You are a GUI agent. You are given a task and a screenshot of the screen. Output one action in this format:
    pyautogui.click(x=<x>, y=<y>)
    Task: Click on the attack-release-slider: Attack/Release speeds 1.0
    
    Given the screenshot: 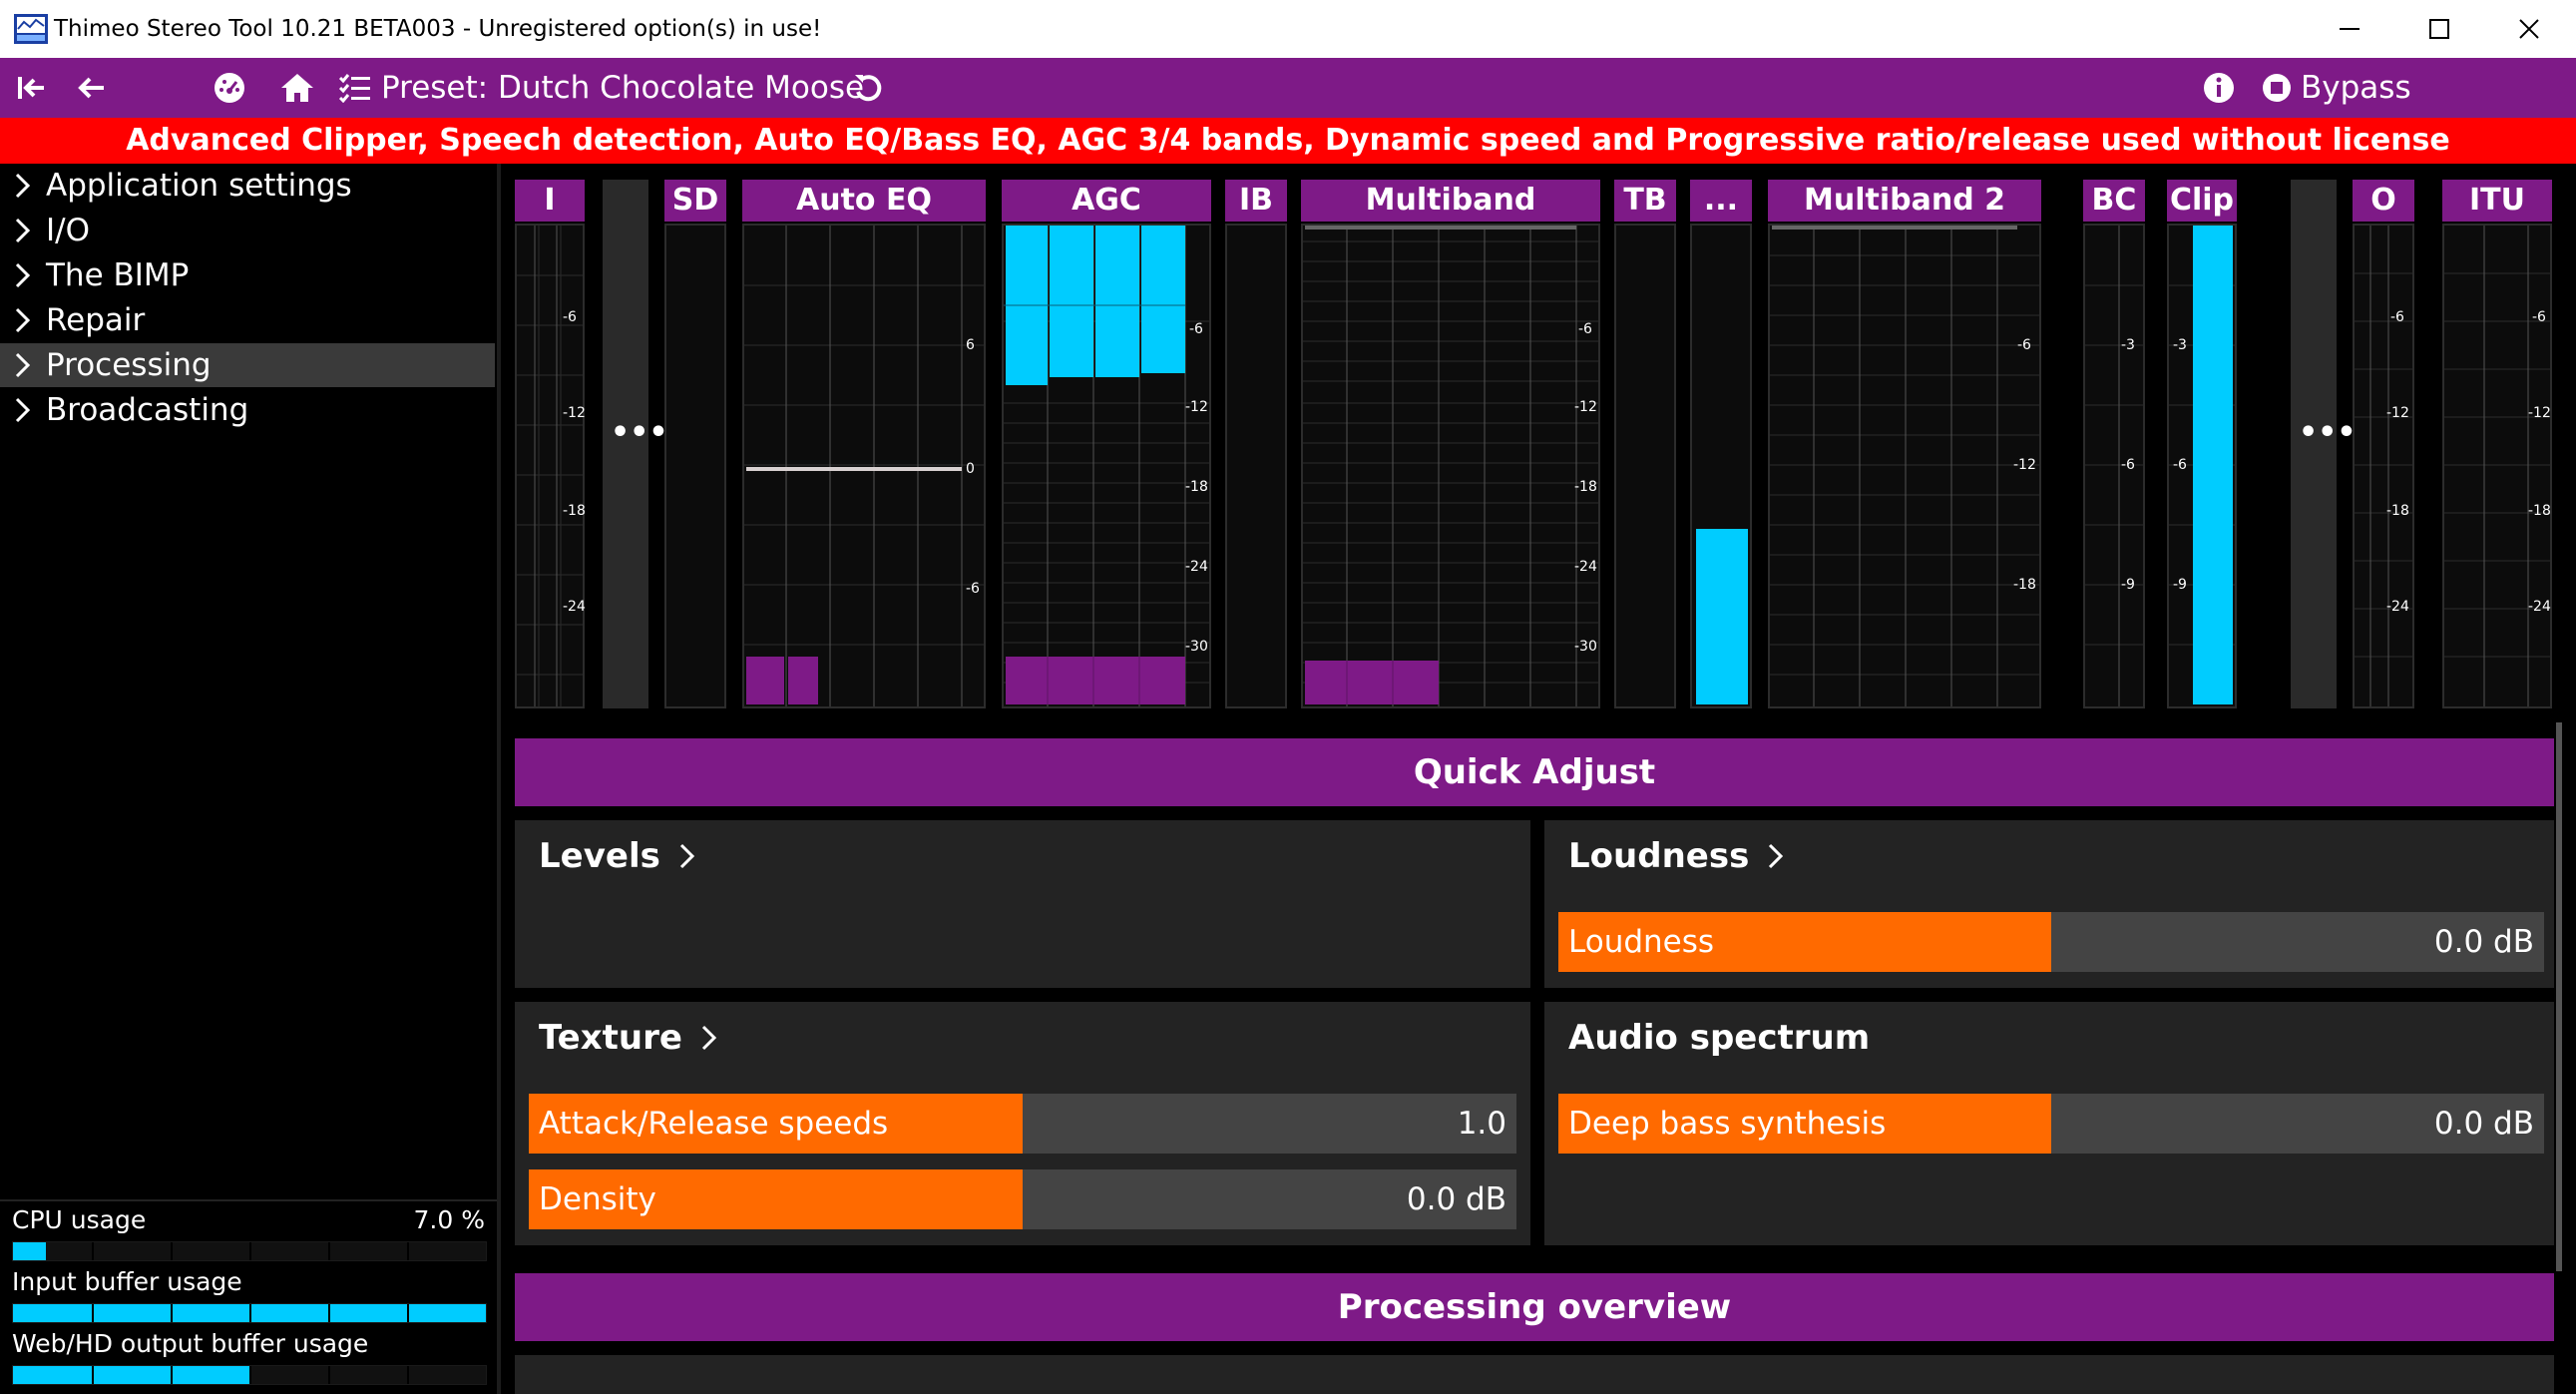 What is the action you would take?
    pyautogui.click(x=1022, y=1124)
    